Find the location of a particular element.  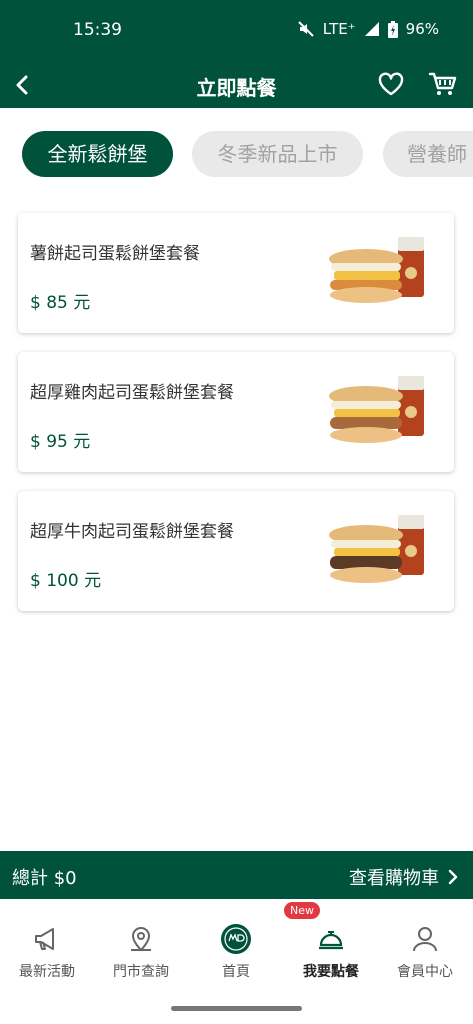

tab-winter-new: 冬季新品上市 is located at coordinates (277, 154).